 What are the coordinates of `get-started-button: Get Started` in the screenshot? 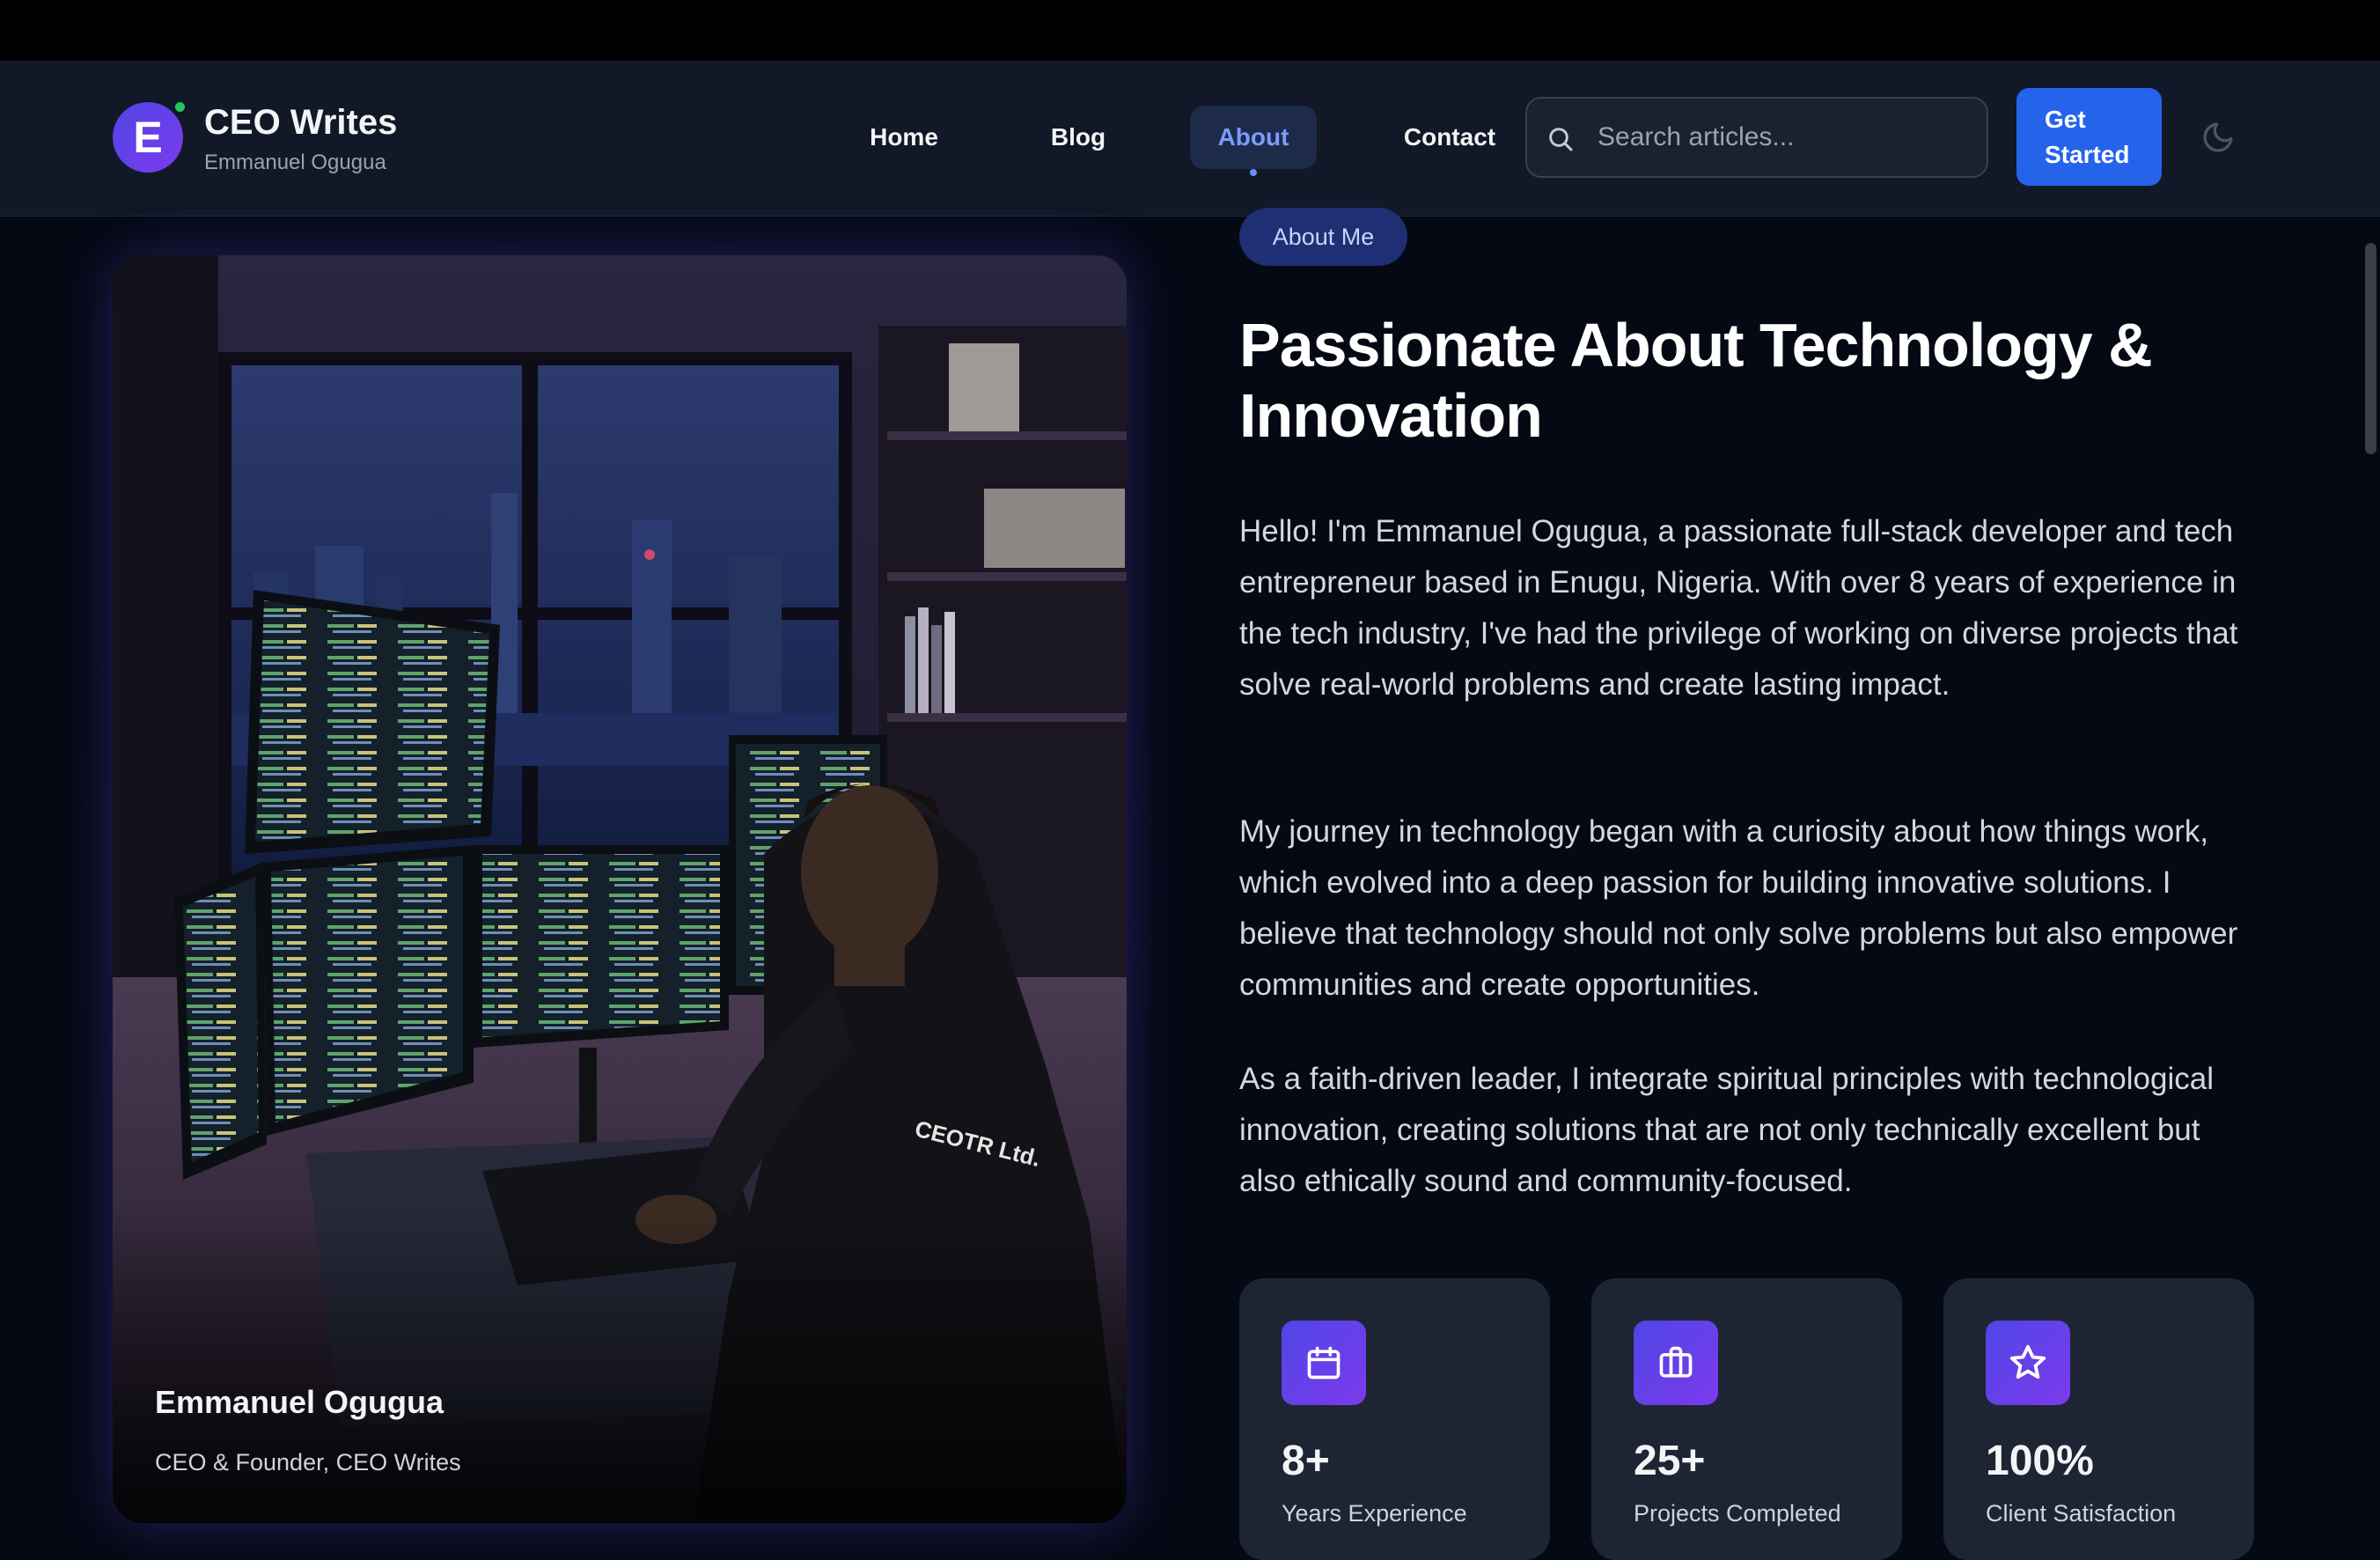 It's located at (2089, 137).